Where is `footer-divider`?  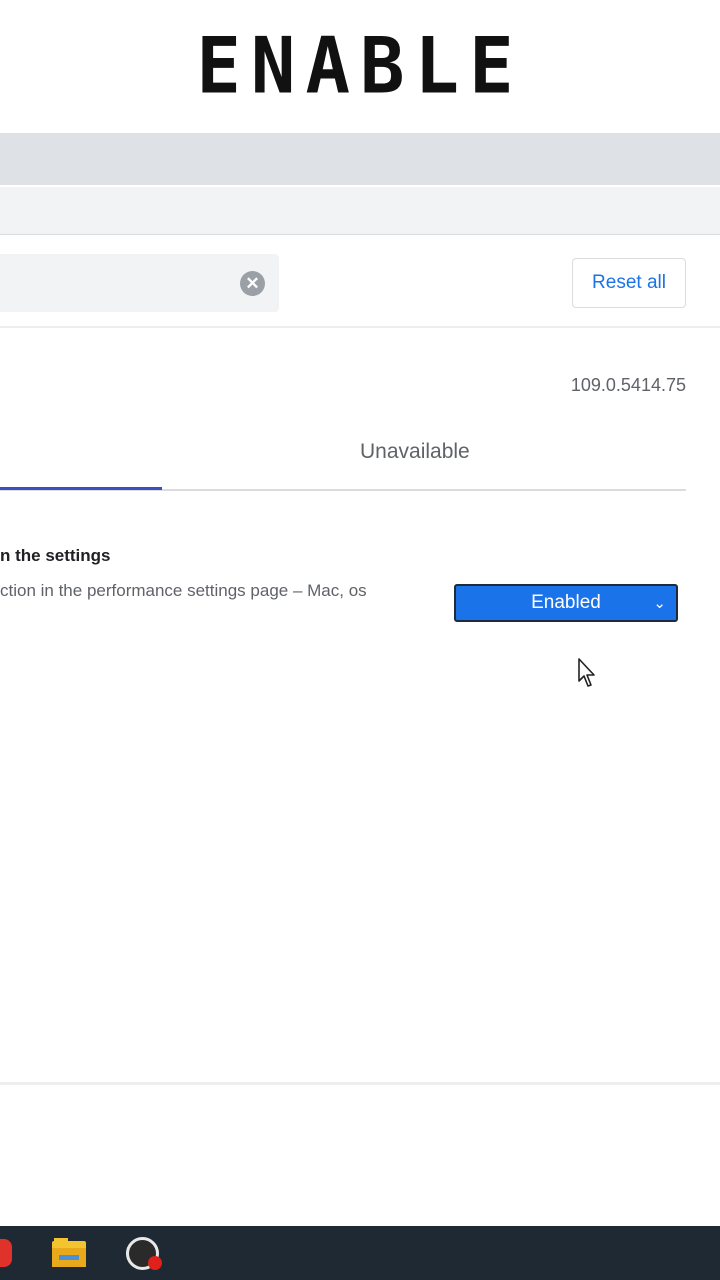 footer-divider is located at coordinates (360, 1083).